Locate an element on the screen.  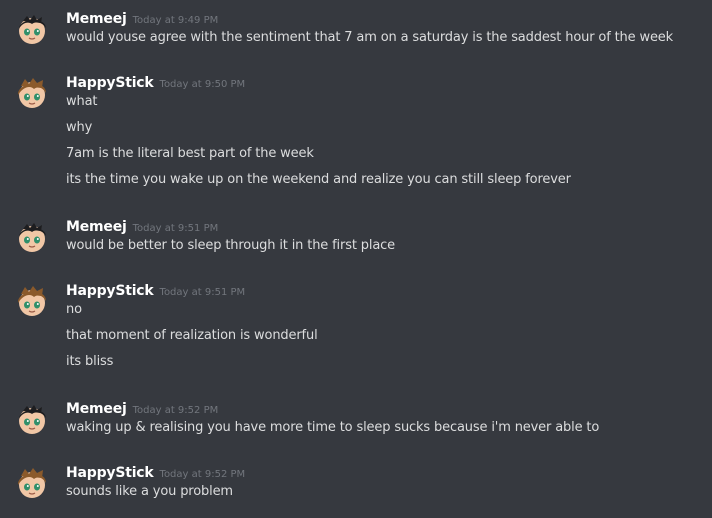
message-text: no is located at coordinates (74, 309).